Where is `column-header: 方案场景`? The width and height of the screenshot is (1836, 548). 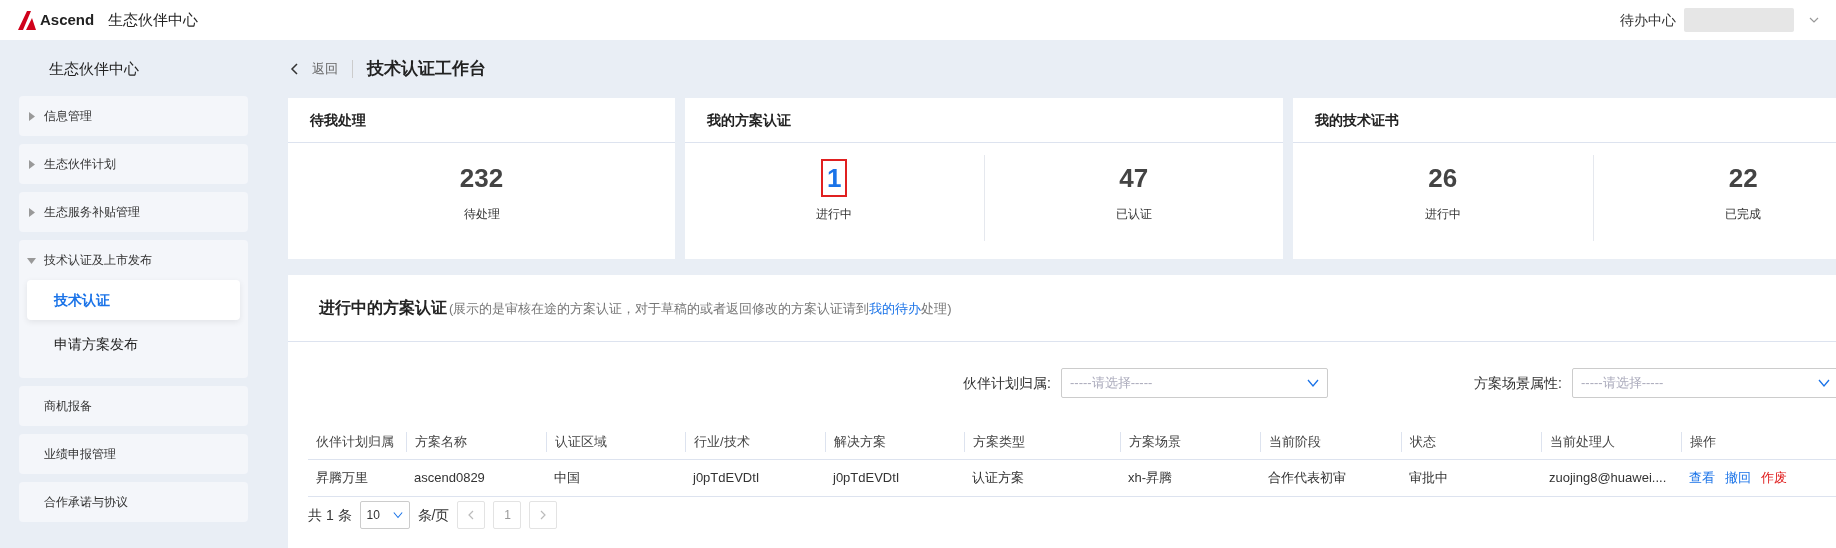 column-header: 方案场景 is located at coordinates (1190, 442).